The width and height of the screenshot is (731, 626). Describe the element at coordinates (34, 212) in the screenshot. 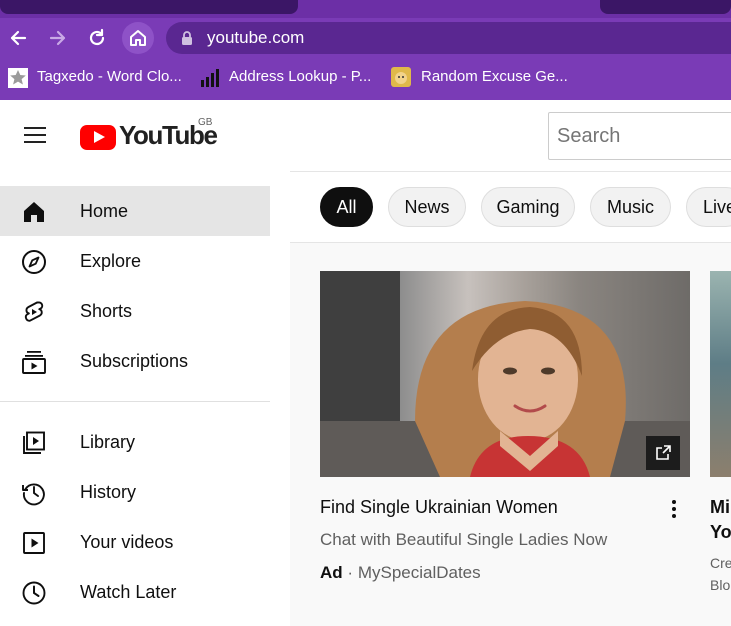

I see `home-icon` at that location.